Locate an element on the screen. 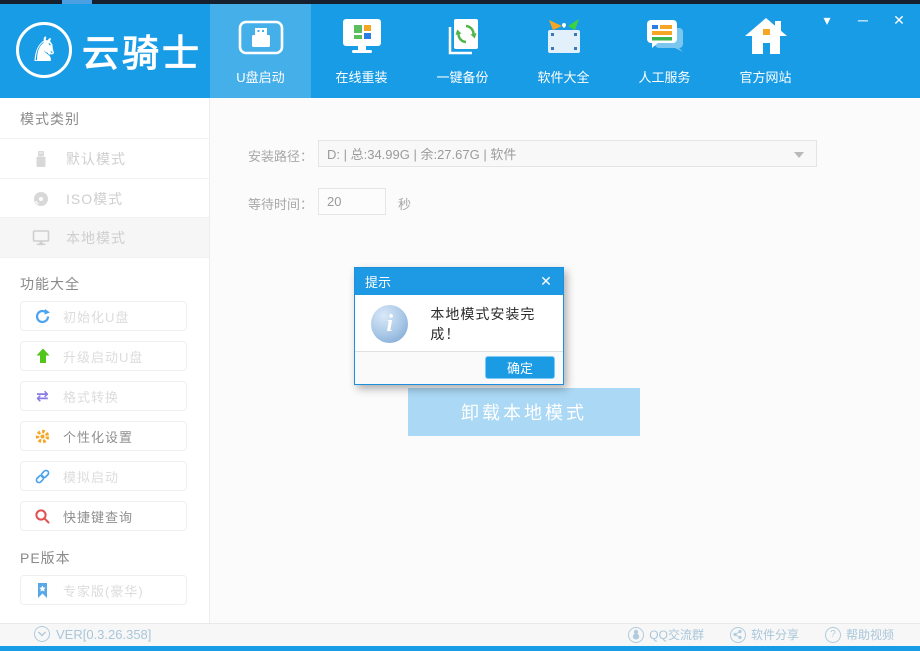 The image size is (920, 651). dialog-close-icon: ✕ is located at coordinates (546, 281).